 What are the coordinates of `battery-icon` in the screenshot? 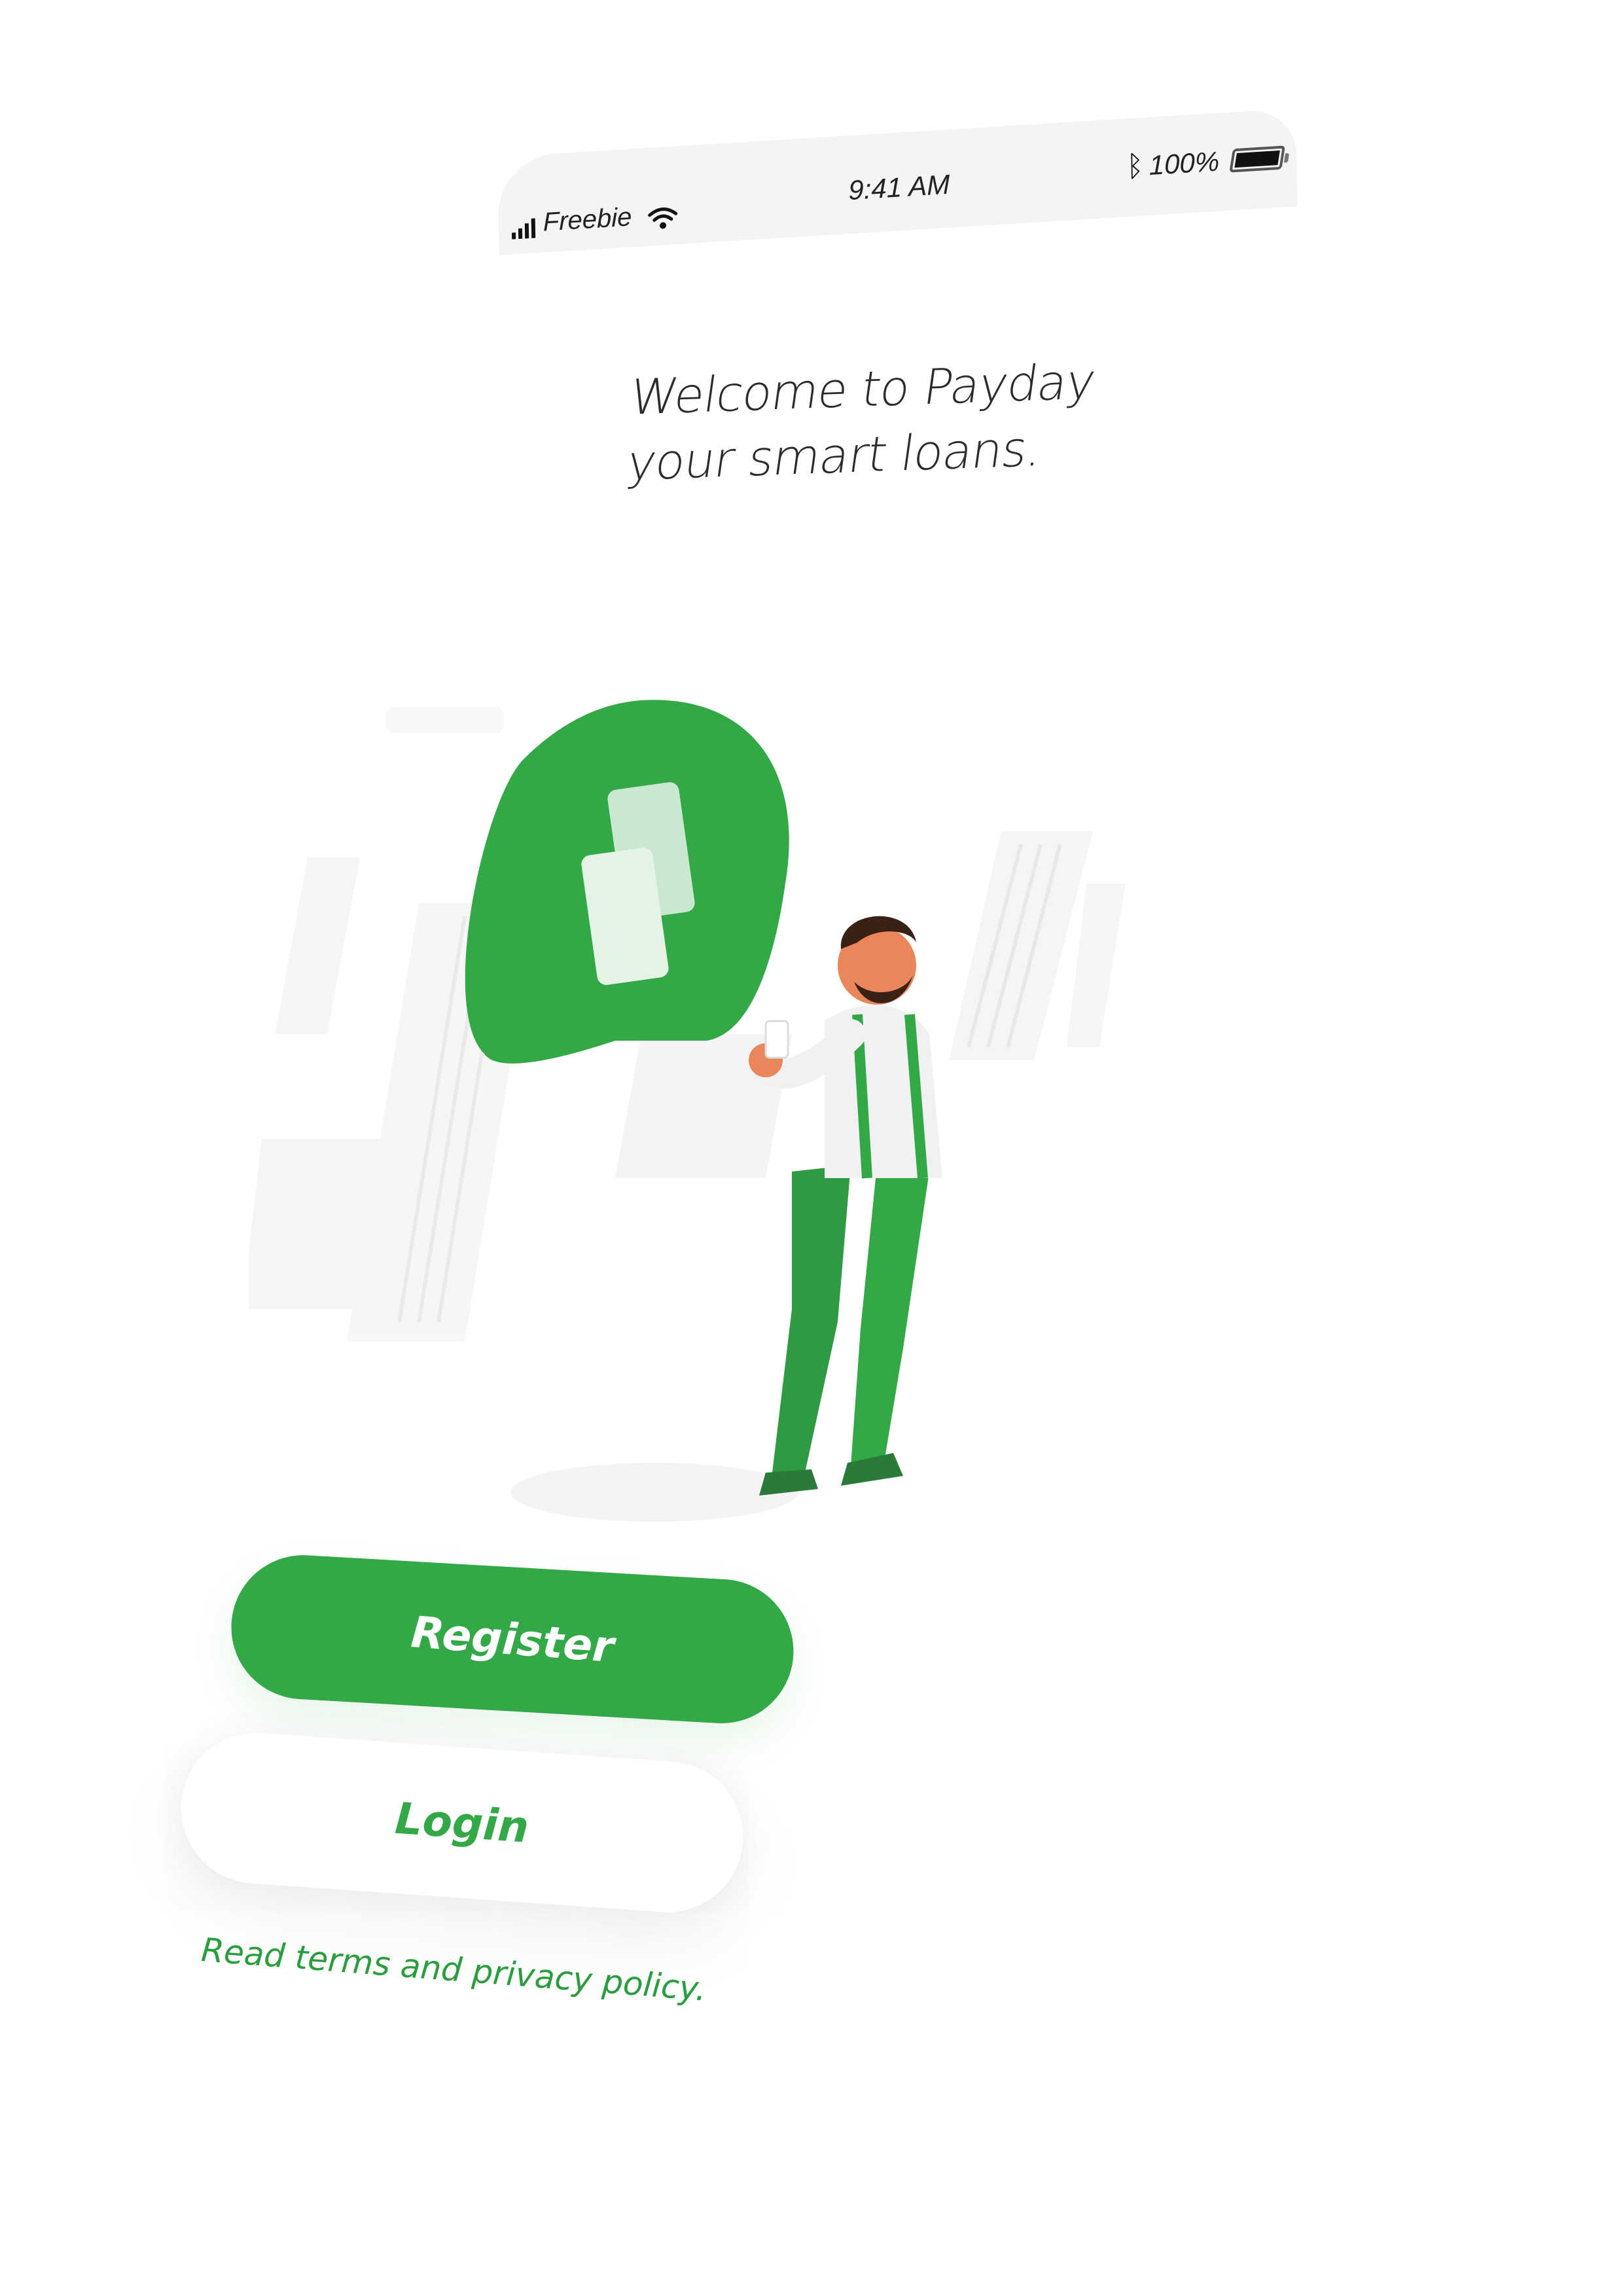 It's located at (1257, 159).